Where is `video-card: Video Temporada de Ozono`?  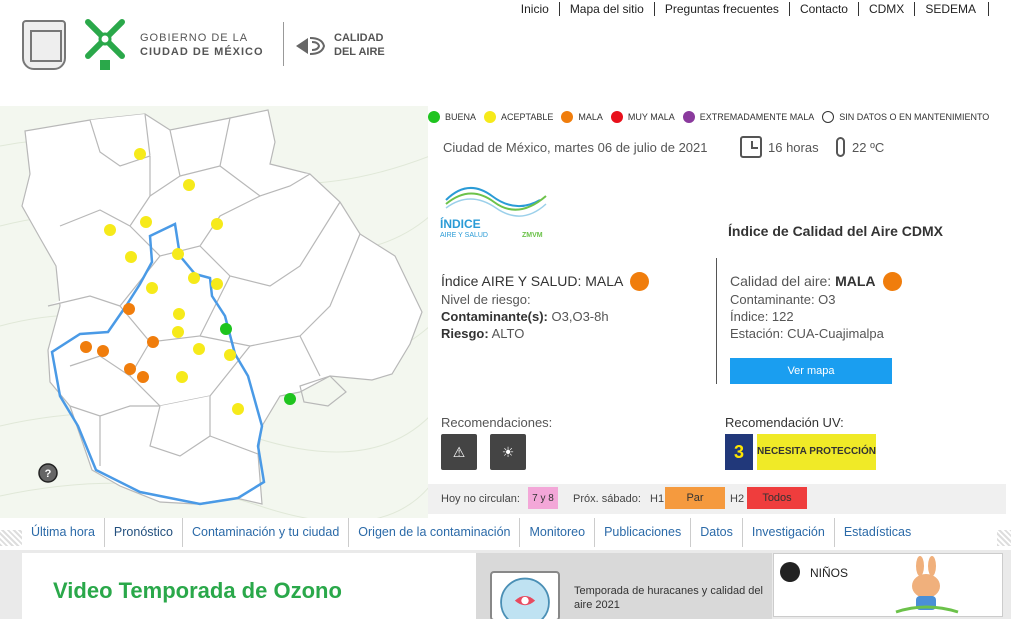
video-card: Video Temporada de Ozono is located at coordinates (249, 586).